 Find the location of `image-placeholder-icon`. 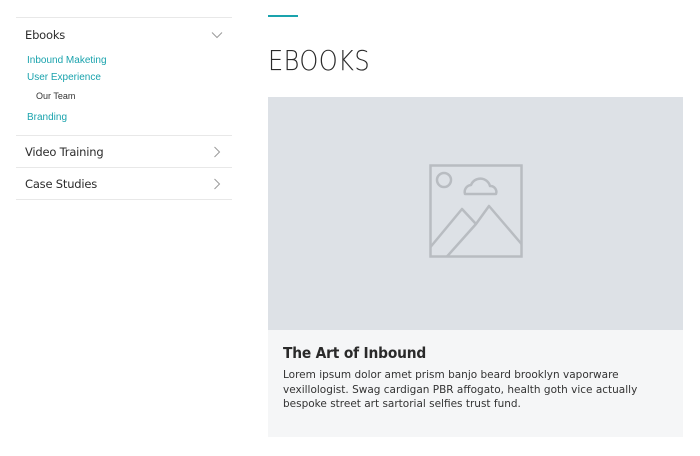

image-placeholder-icon is located at coordinates (475, 213).